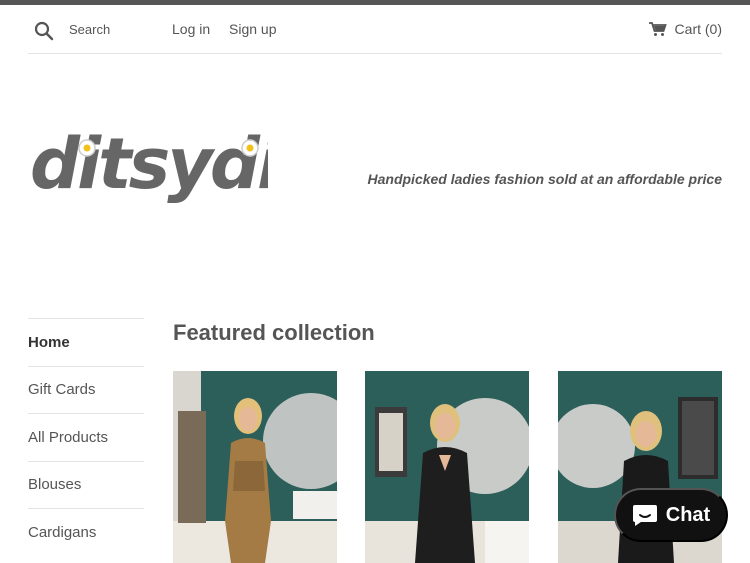 The image size is (750, 563). I want to click on sidebar-item-cardigans: Cardigans, so click(86, 532).